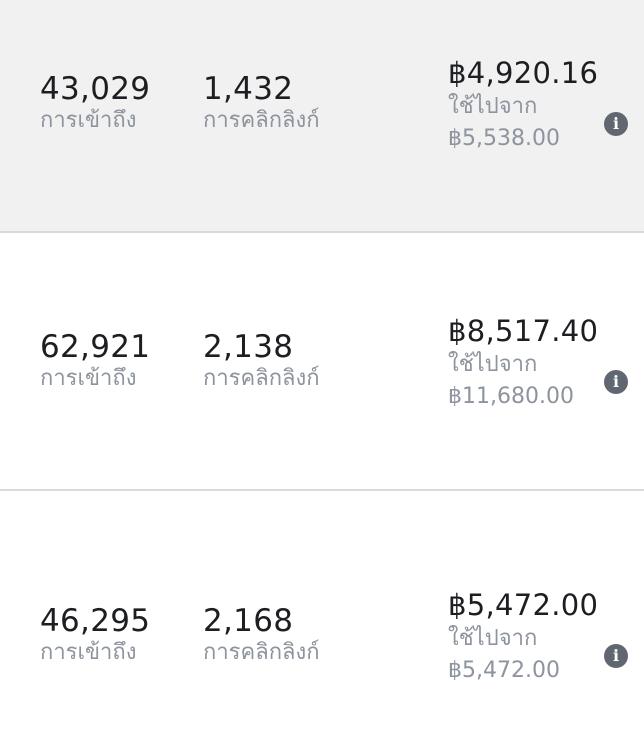 The height and width of the screenshot is (738, 644). I want to click on reach-metric: 62,921 การเข้าถึง, so click(95, 361).